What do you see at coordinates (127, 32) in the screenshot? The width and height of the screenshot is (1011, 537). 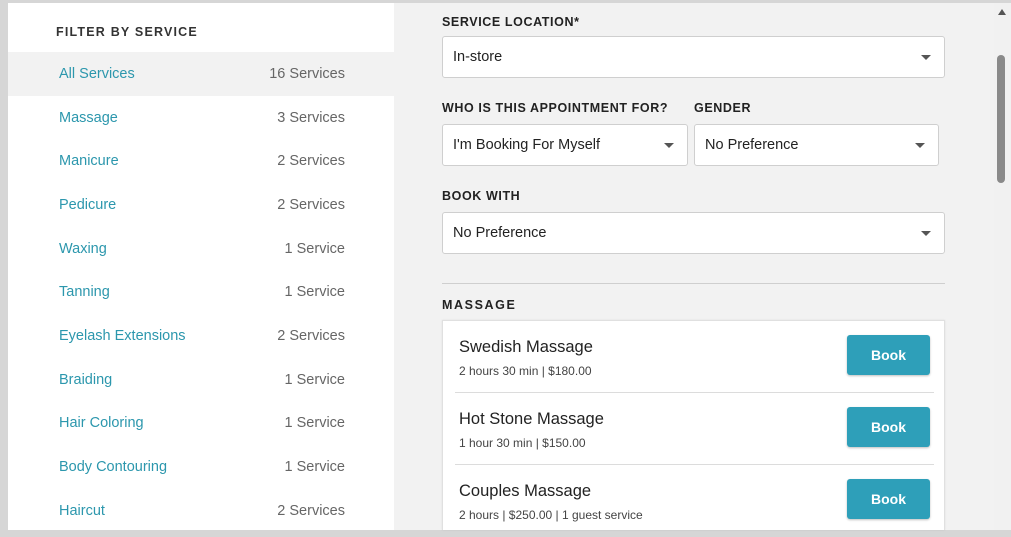 I see `sidebar-title: FILTER BY SERVICE` at bounding box center [127, 32].